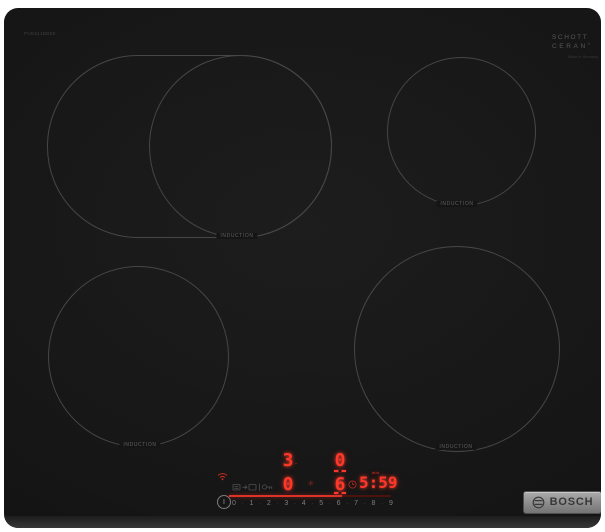 This screenshot has width=605, height=532. What do you see at coordinates (461, 131) in the screenshot?
I see `zone-back-right-circle` at bounding box center [461, 131].